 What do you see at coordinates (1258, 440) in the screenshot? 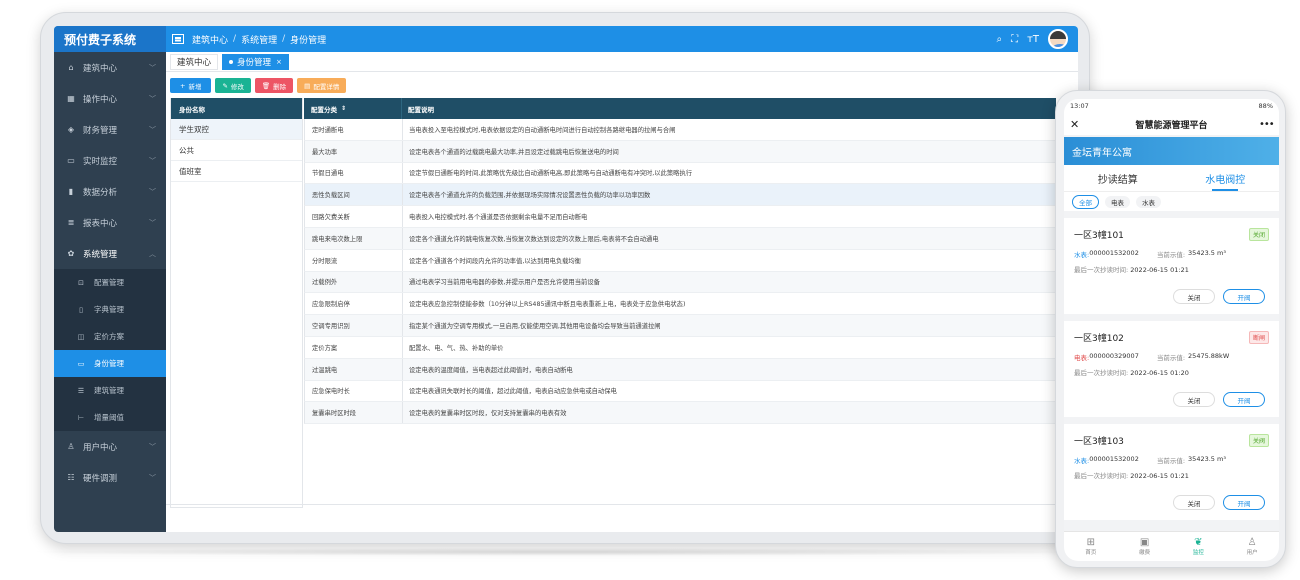
I see `status-badge: 关阀` at bounding box center [1258, 440].